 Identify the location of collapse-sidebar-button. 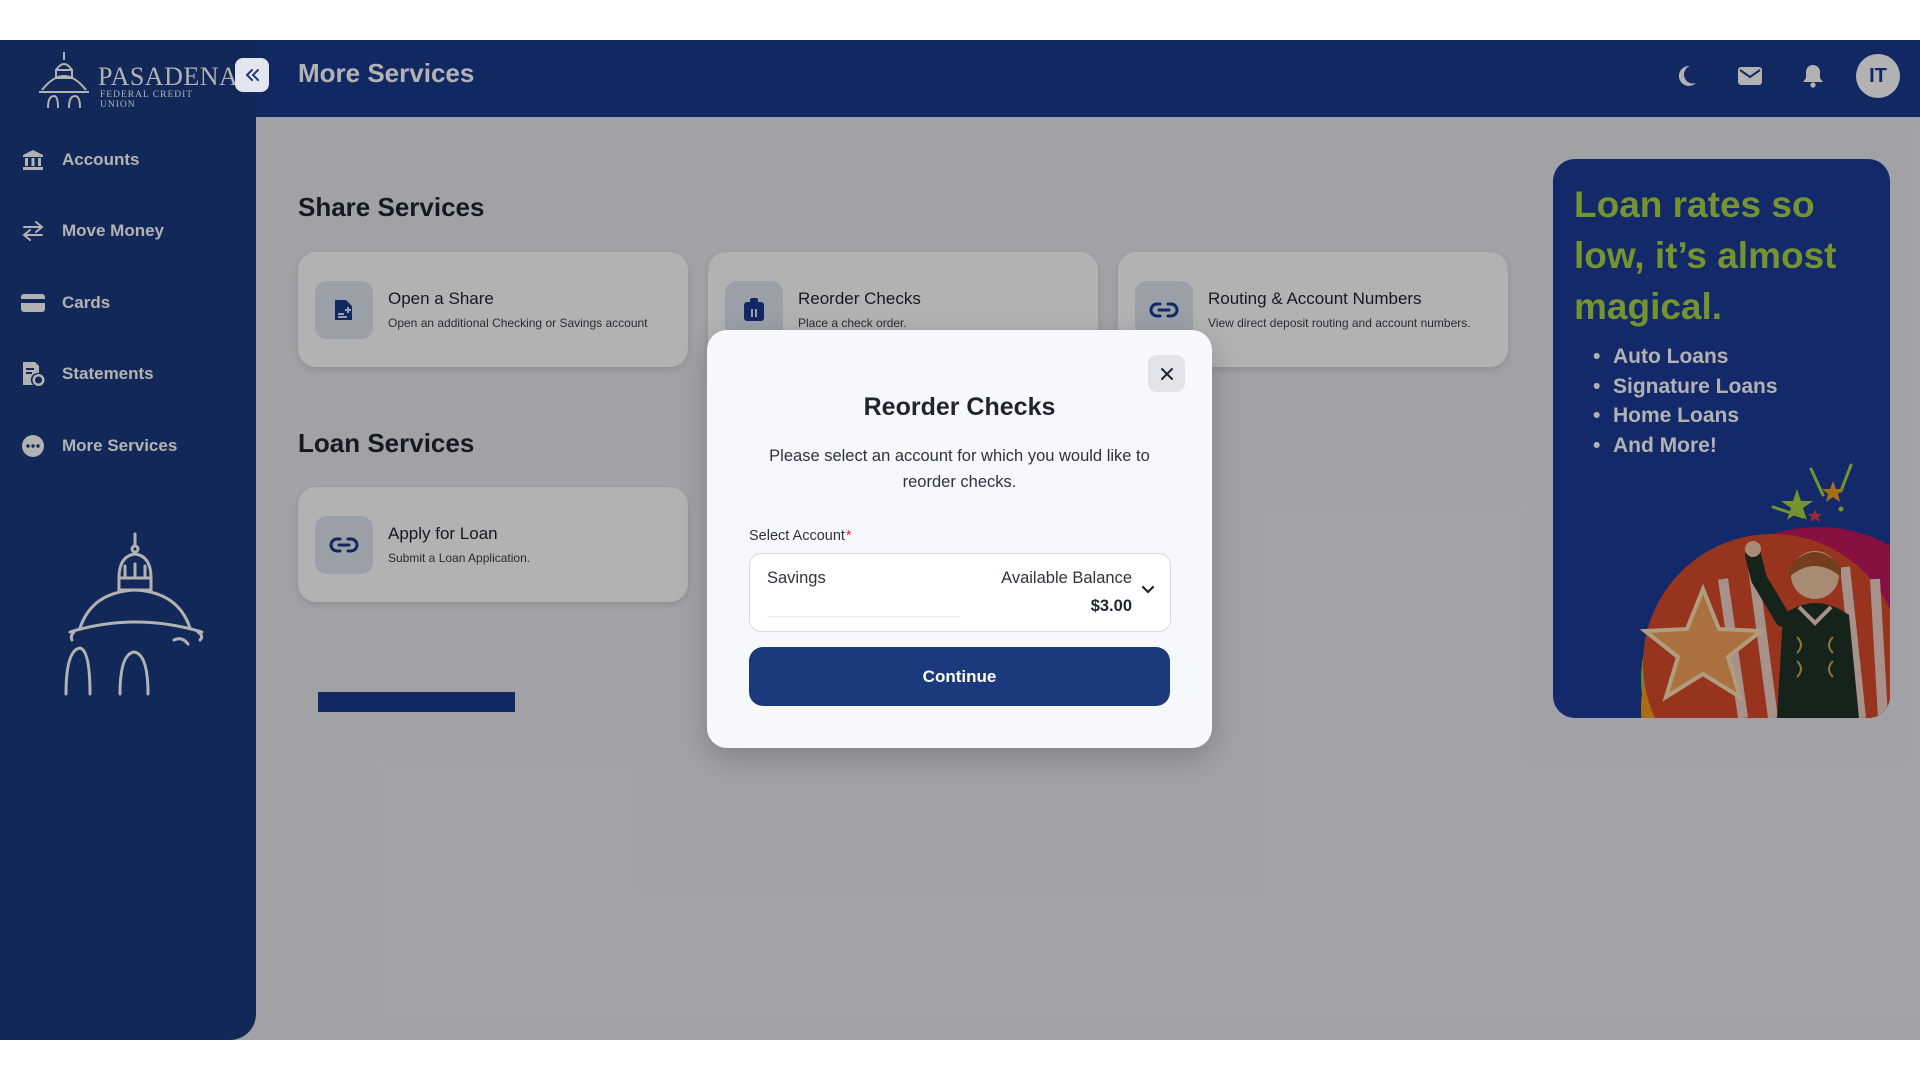
(252, 75).